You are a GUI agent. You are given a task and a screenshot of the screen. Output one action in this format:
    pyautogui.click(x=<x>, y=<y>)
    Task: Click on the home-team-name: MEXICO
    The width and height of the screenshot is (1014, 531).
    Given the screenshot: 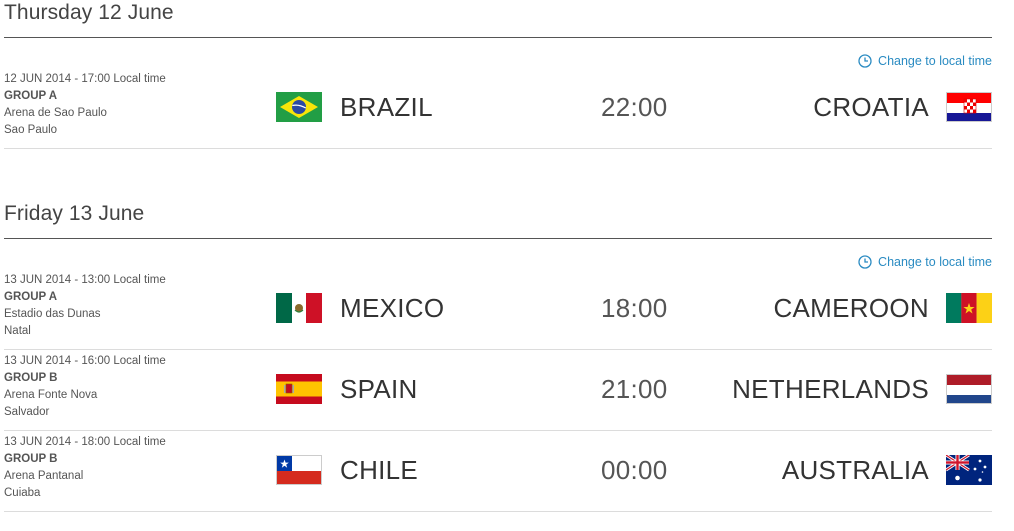 What is the action you would take?
    pyautogui.click(x=392, y=308)
    